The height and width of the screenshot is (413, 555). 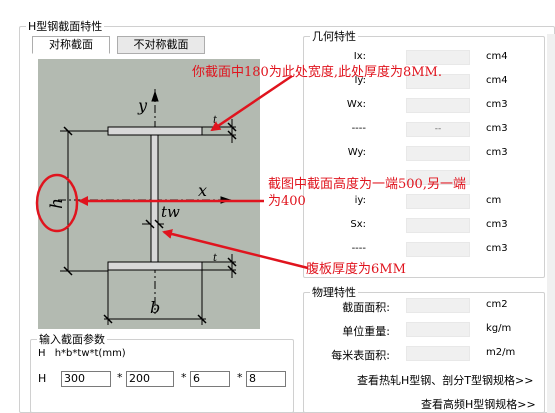 What do you see at coordinates (155, 307) in the screenshot?
I see `b-label: b` at bounding box center [155, 307].